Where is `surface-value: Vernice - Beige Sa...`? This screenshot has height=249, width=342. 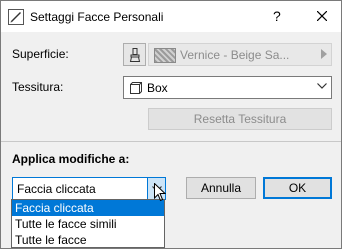
surface-value: Vernice - Beige Sa... is located at coordinates (235, 55).